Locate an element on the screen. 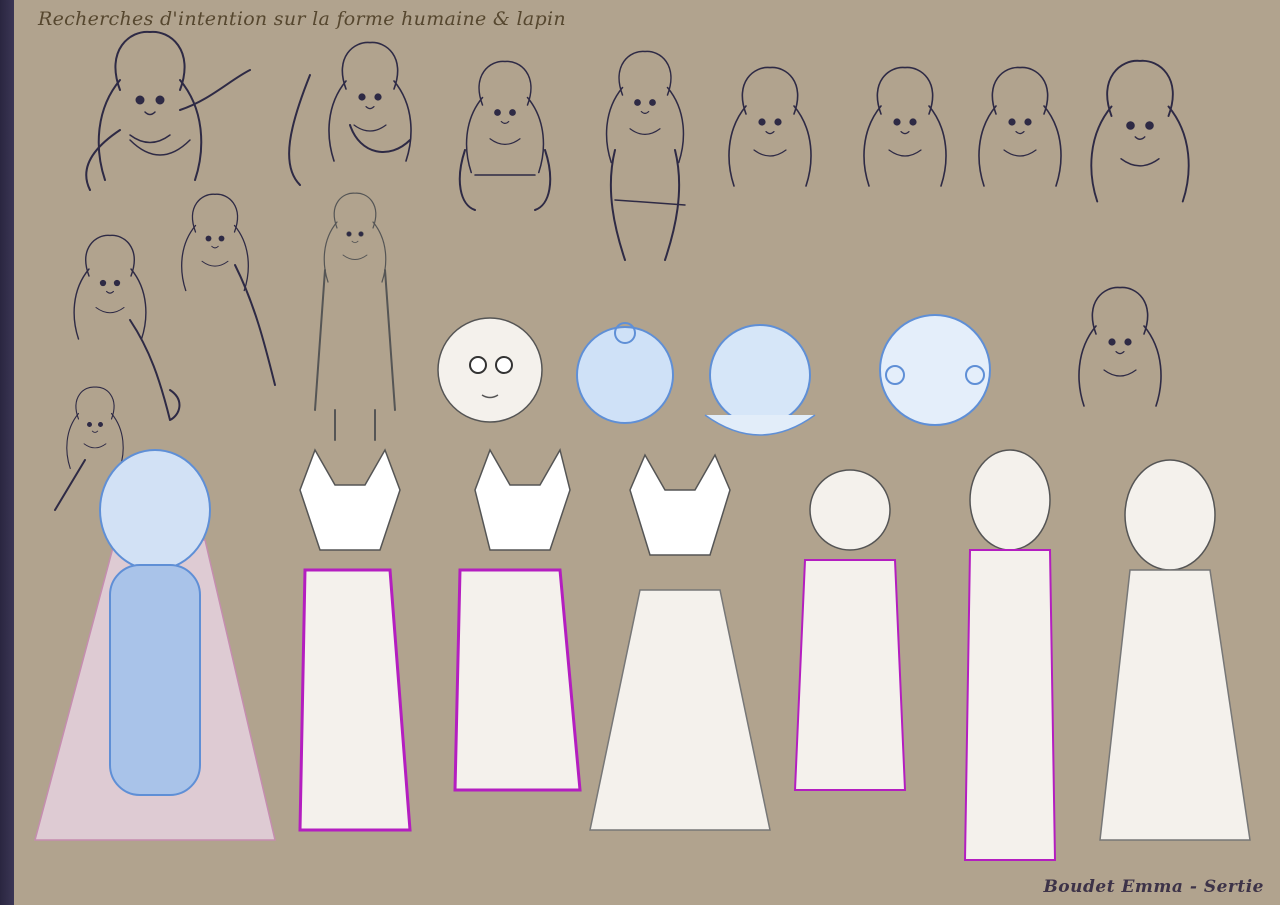 The height and width of the screenshot is (905, 1280). bunny-sketch-hug is located at coordinates (350, 113).